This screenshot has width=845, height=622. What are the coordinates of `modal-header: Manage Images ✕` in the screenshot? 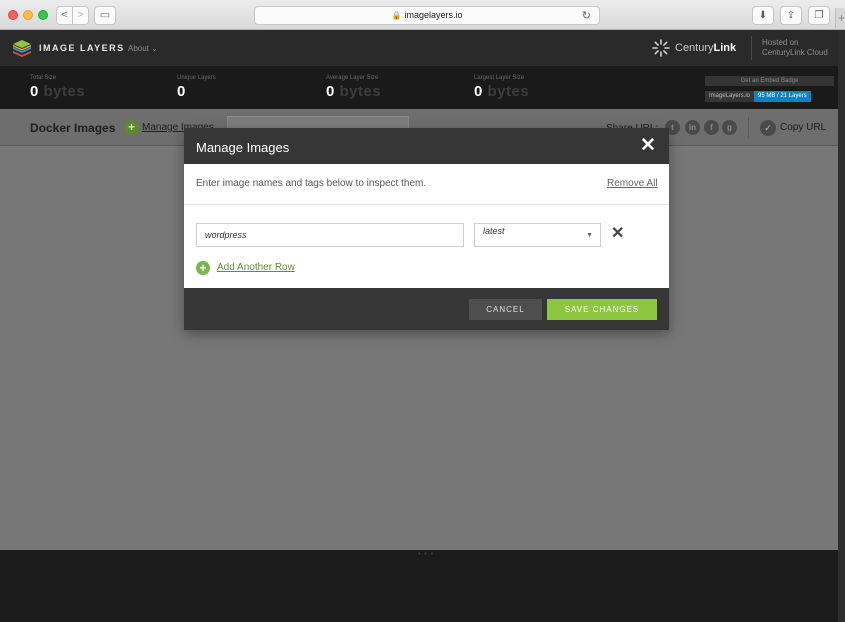 It's located at (426, 146).